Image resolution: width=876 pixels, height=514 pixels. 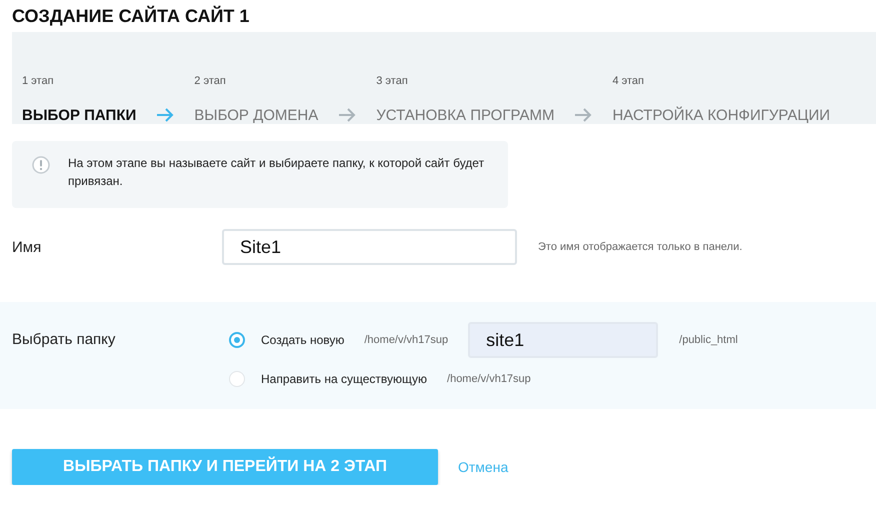 I want to click on option-label: Создать новую, so click(x=302, y=340).